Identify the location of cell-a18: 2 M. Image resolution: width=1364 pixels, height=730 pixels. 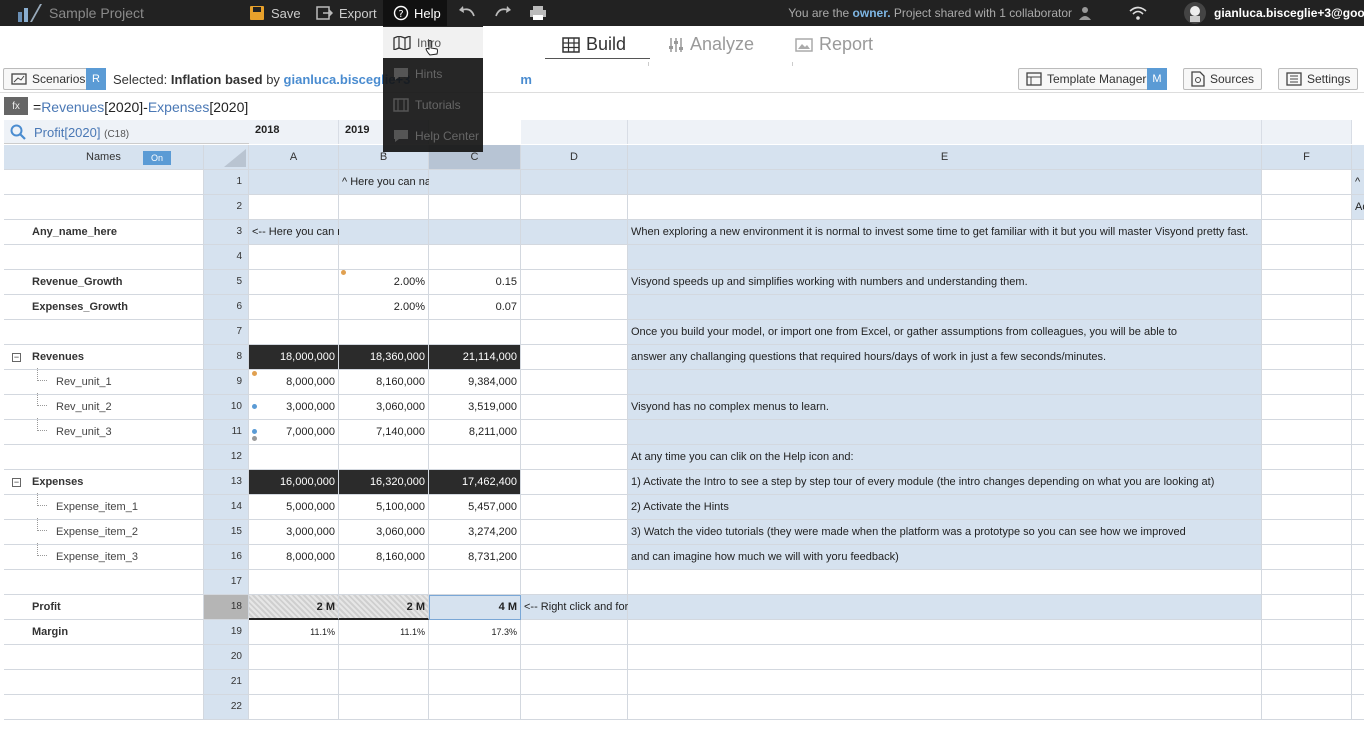
(294, 607).